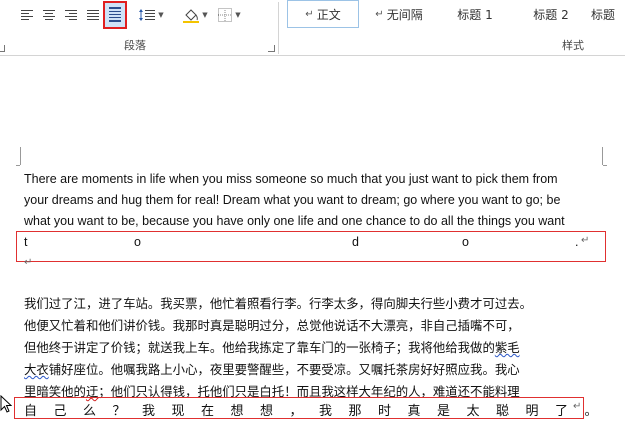 Image resolution: width=625 pixels, height=442 pixels. I want to click on style-heading-2: 标题 2, so click(551, 14).